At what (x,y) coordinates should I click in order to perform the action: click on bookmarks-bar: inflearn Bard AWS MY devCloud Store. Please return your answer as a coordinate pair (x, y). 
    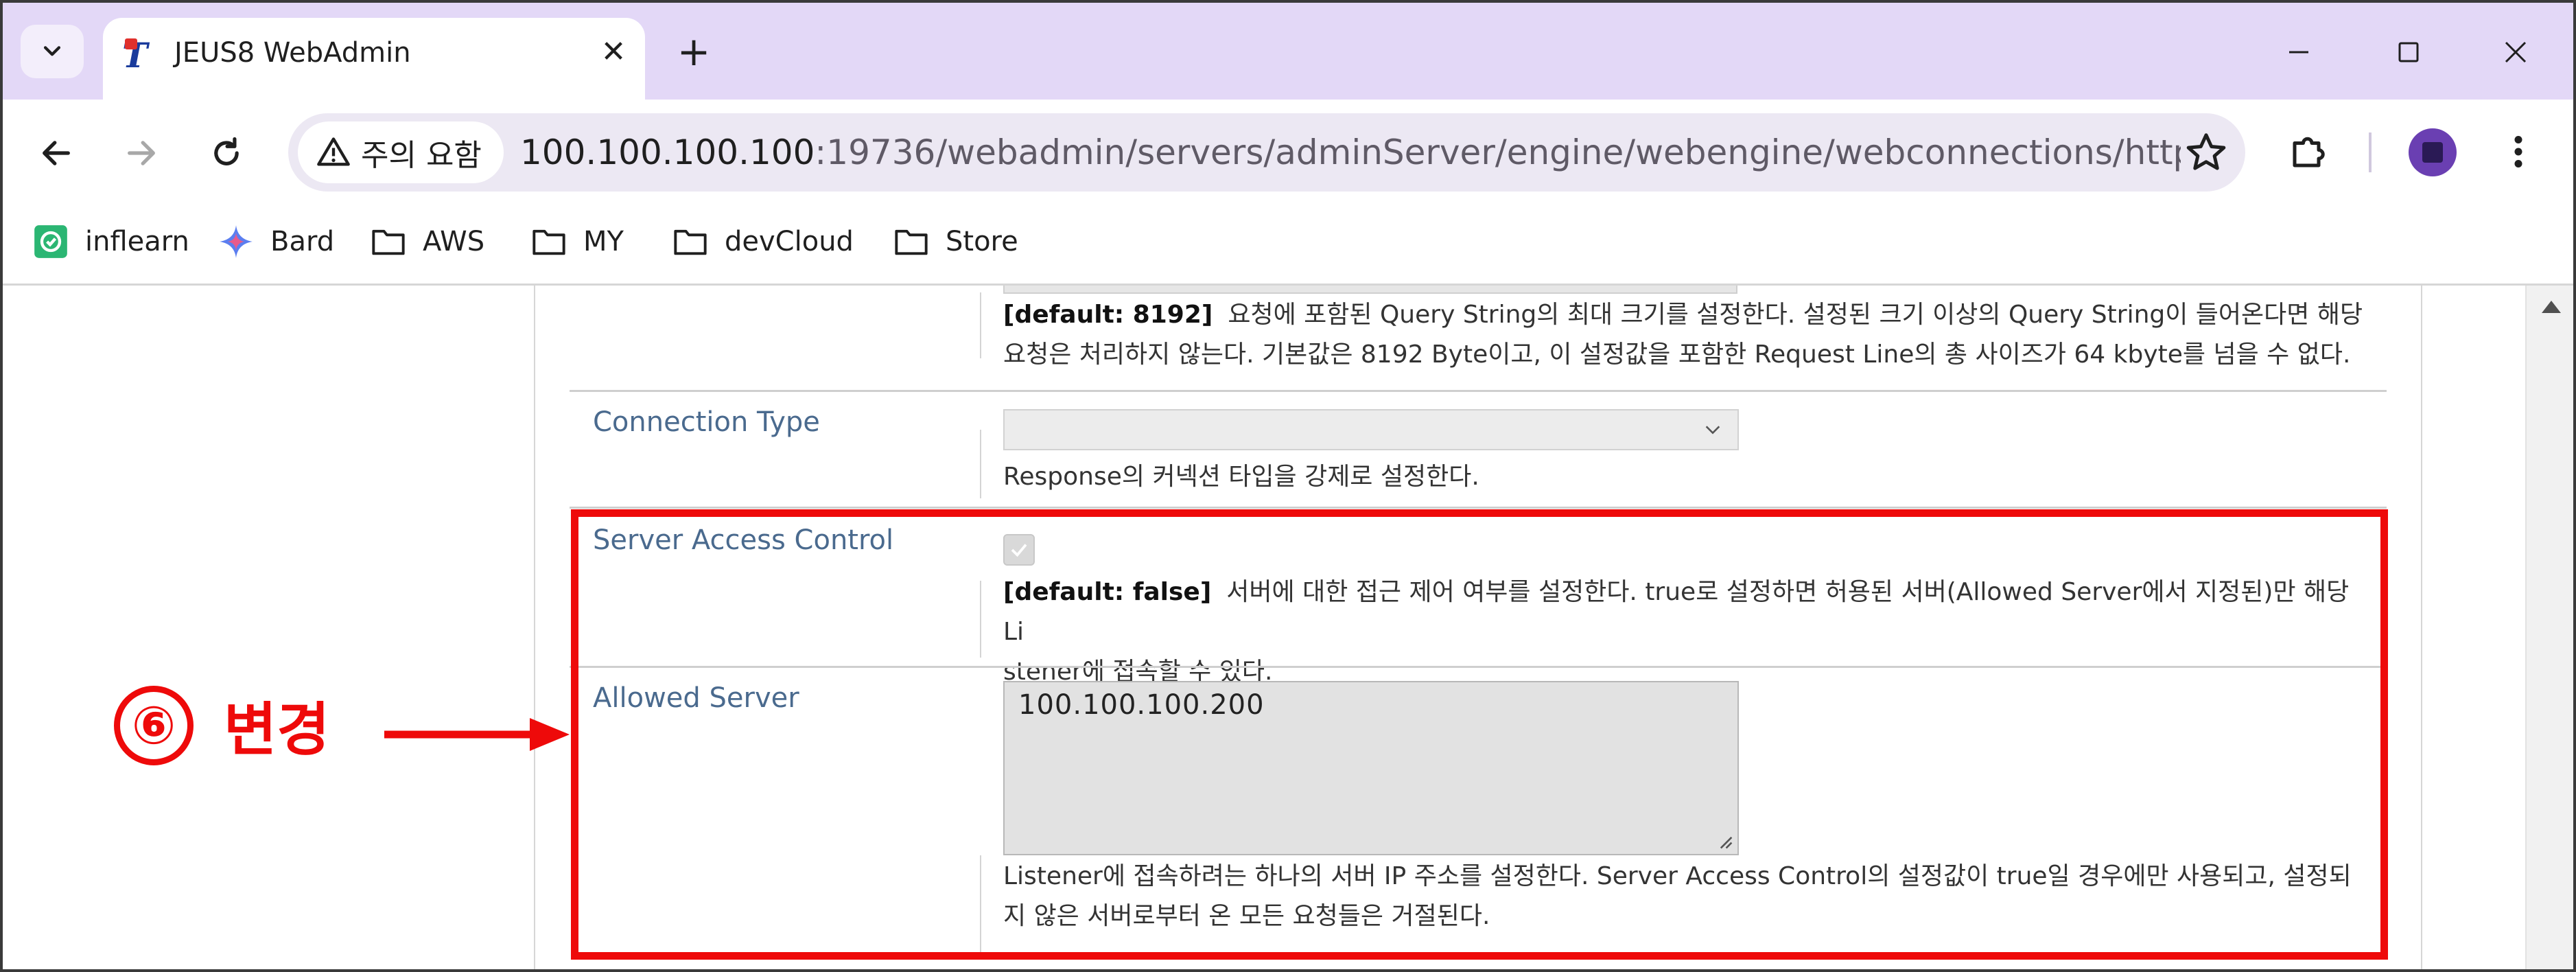
    Looking at the image, I should click on (1288, 245).